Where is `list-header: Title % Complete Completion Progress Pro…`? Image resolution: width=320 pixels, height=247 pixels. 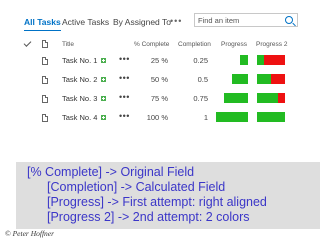
list-header: Title % Complete Completion Progress Pro… is located at coordinates (160, 45).